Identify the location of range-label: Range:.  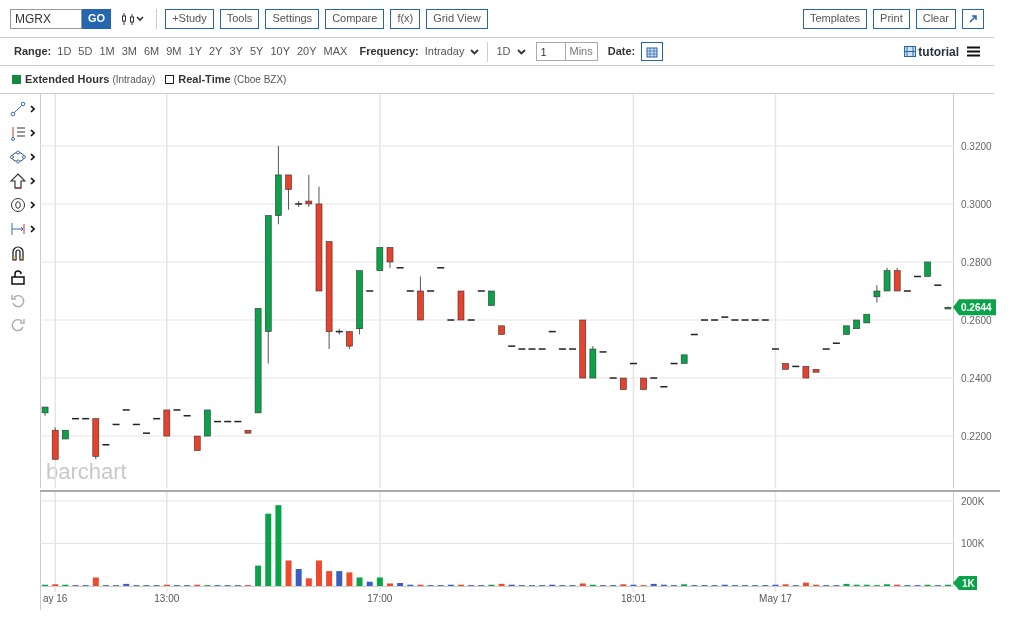
(33, 52).